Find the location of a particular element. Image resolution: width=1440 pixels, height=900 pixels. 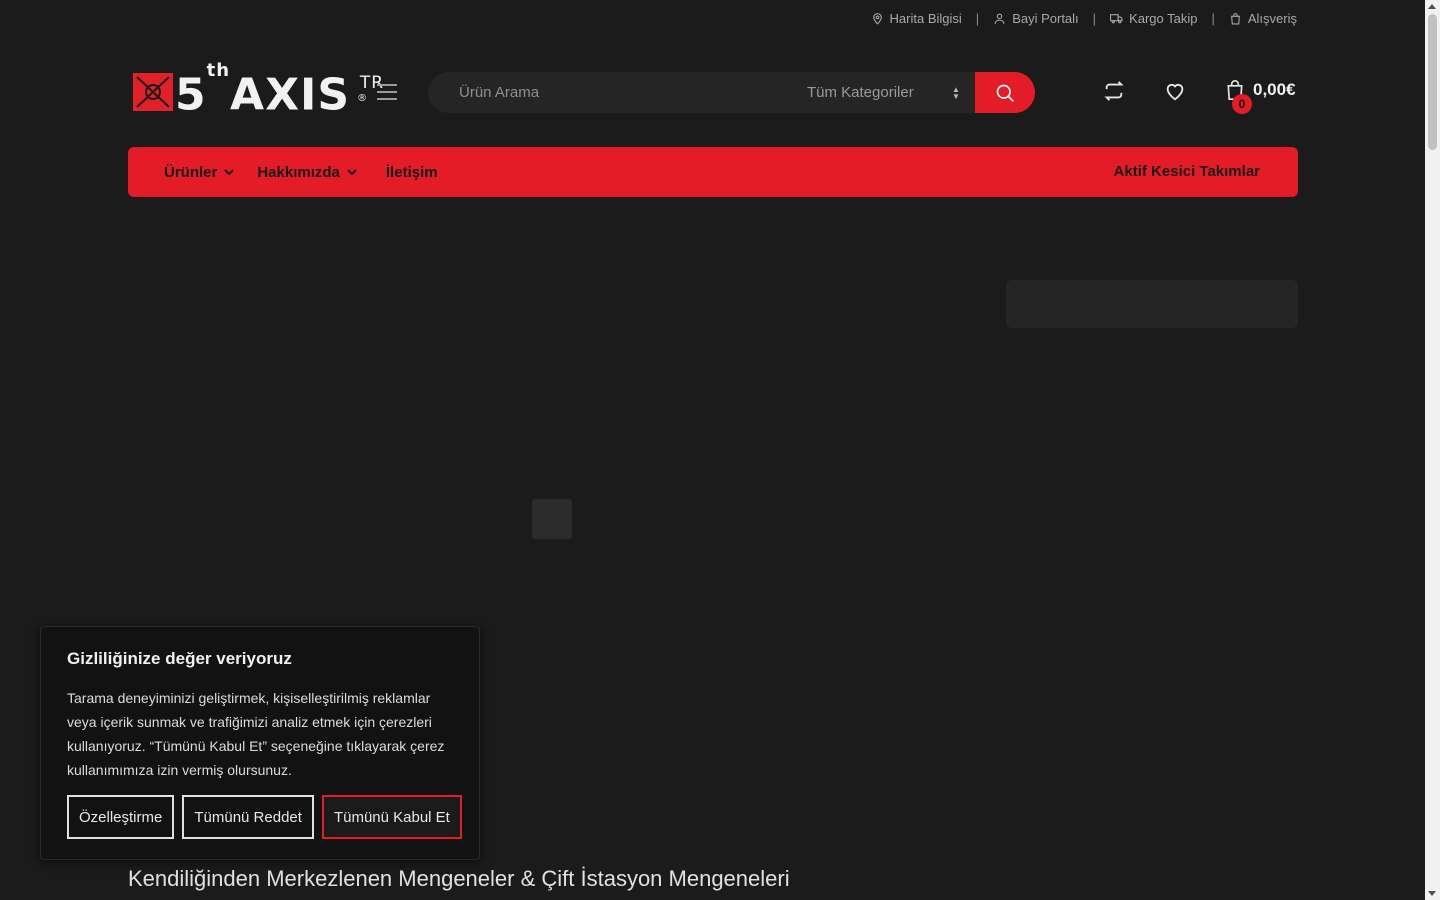

category-select: Tüm Kategoriler ▲ ▼ is located at coordinates (887, 92).